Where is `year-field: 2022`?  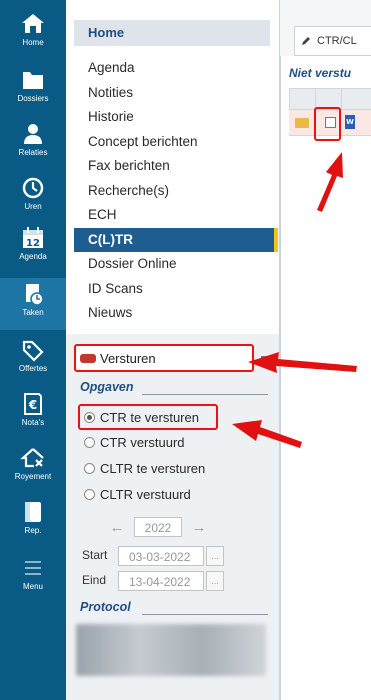
year-field: 2022 is located at coordinates (158, 527).